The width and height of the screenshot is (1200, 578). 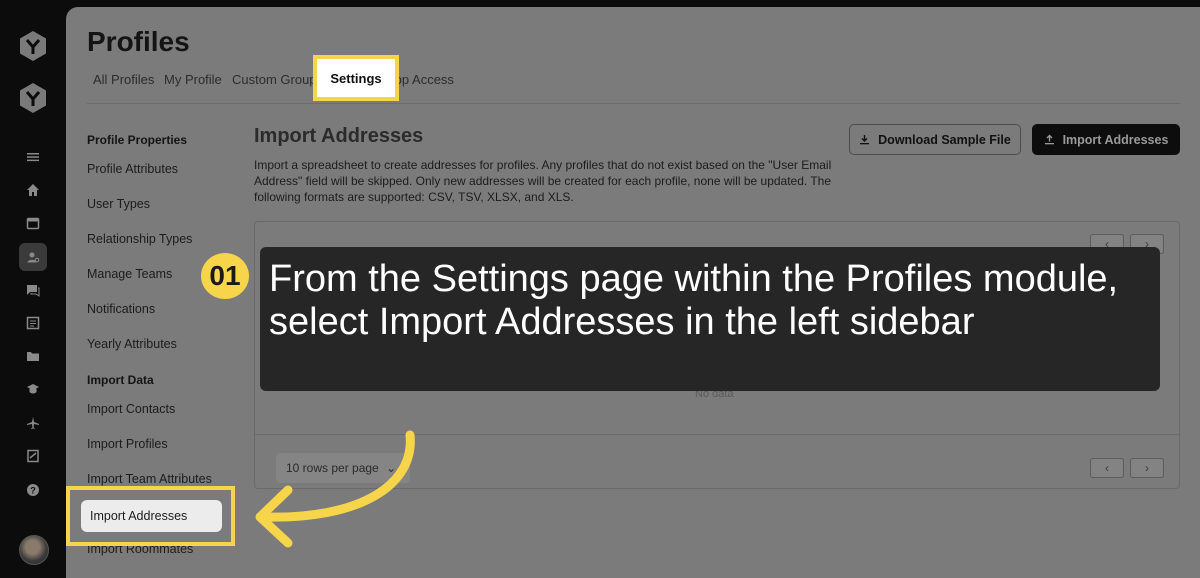 I want to click on download-icon, so click(x=865, y=140).